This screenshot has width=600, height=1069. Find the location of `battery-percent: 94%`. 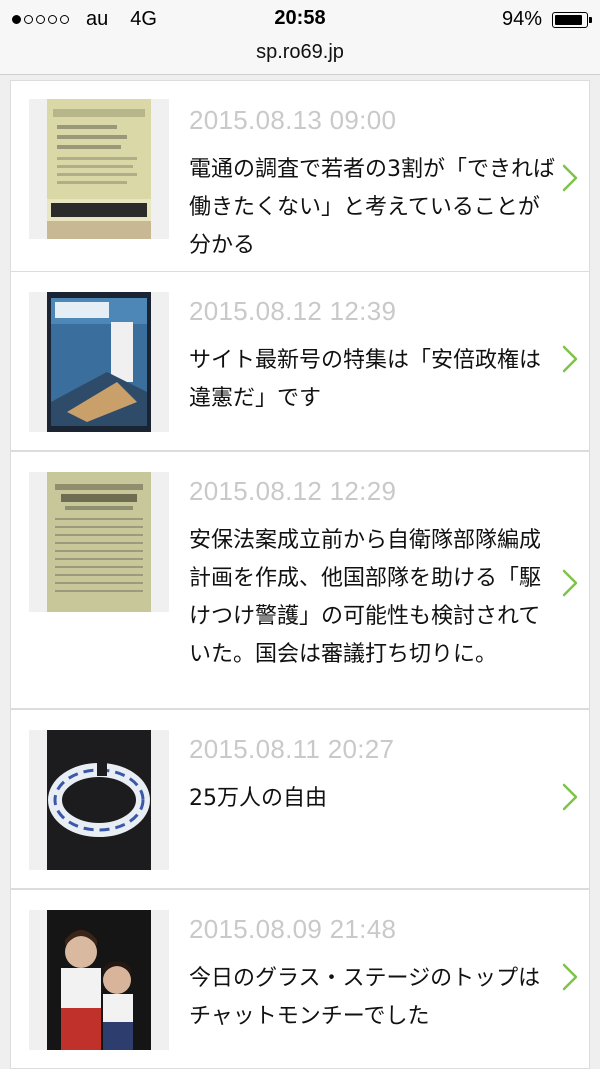

battery-percent: 94% is located at coordinates (521, 19).